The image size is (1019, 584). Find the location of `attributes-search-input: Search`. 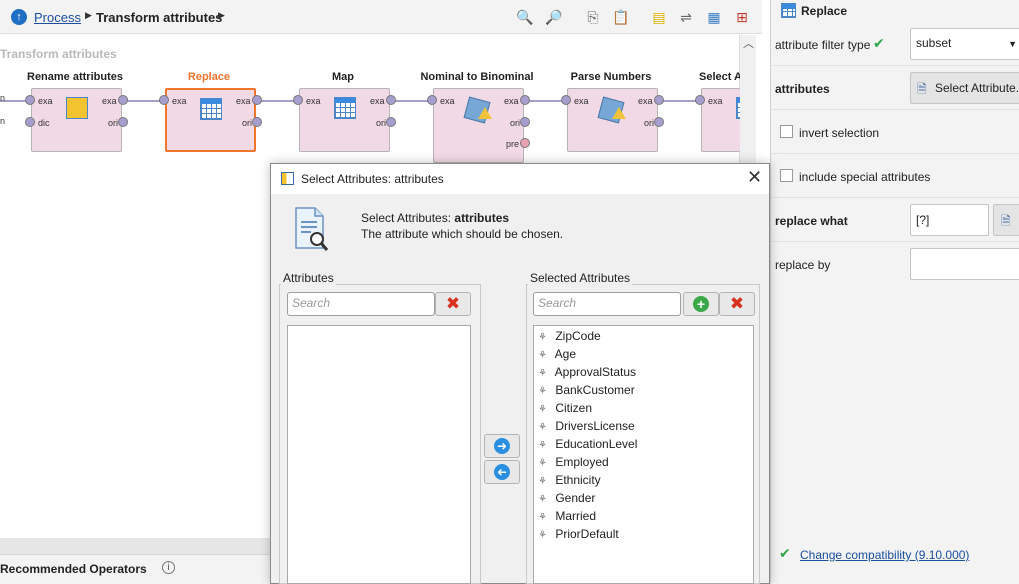

attributes-search-input: Search is located at coordinates (361, 304).